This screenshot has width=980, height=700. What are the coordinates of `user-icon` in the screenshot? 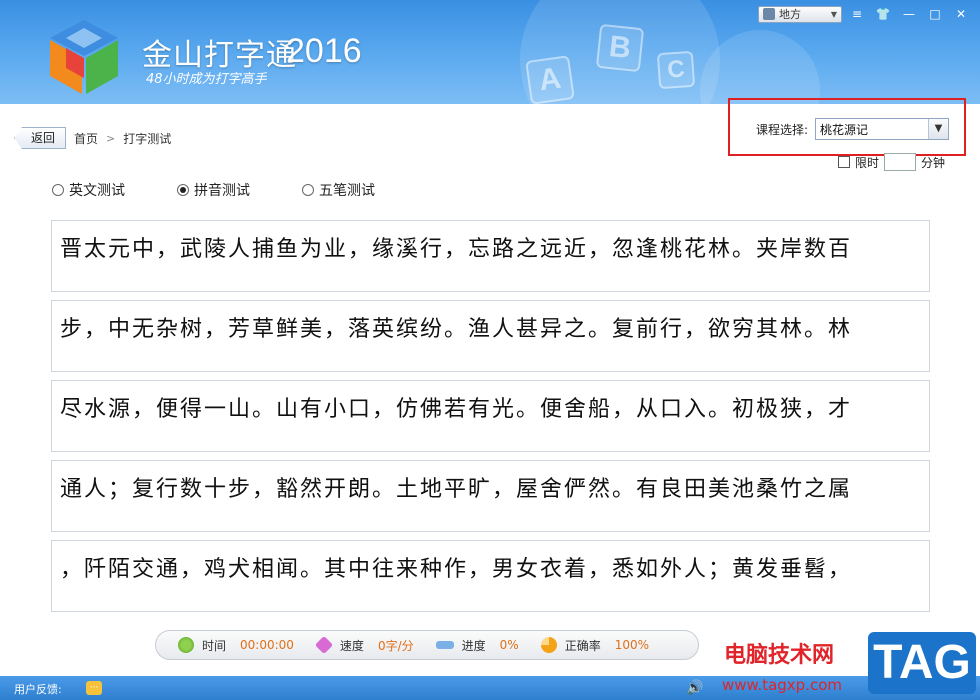 It's located at (769, 14).